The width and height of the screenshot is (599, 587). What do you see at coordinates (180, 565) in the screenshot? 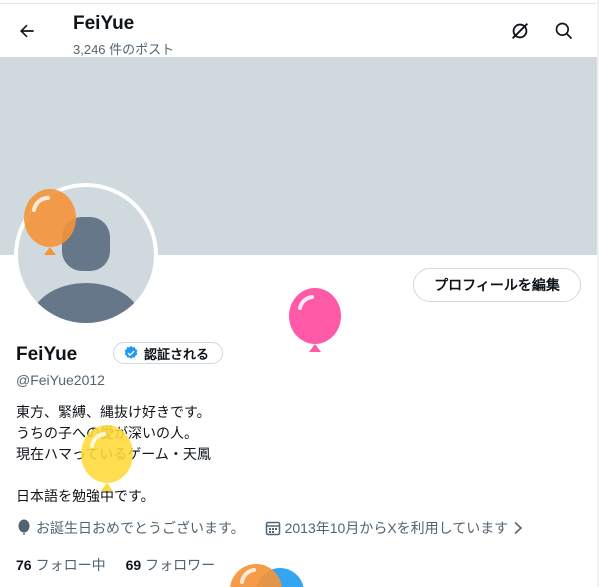
I see `followers-label: フォロワー` at bounding box center [180, 565].